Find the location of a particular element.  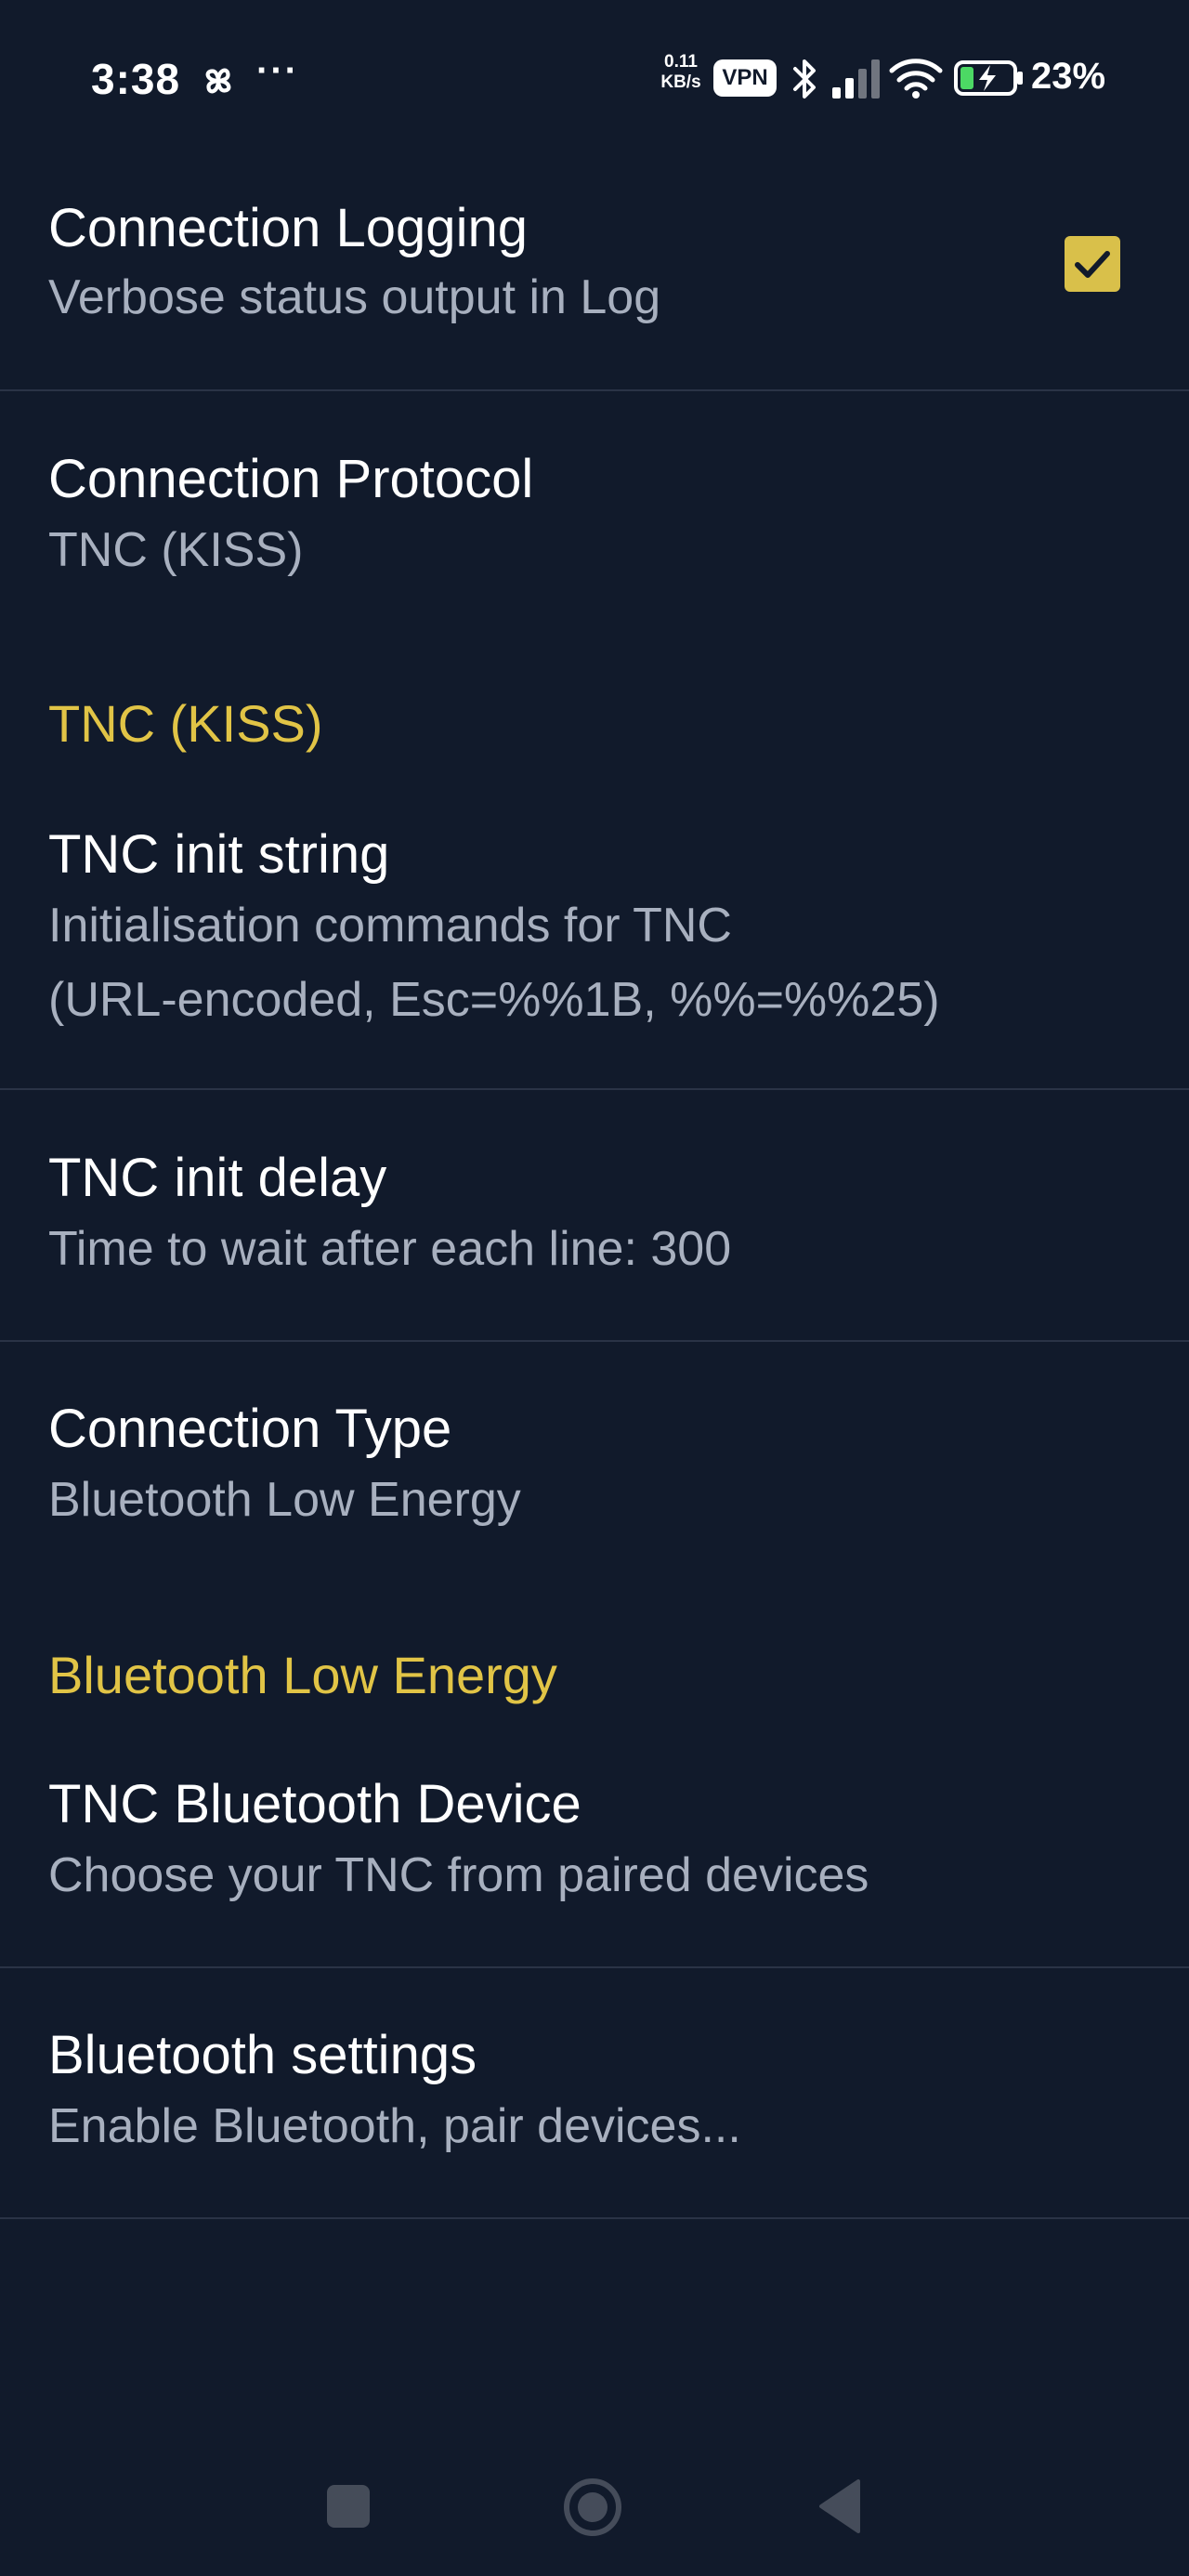

pref-title: TNC init delay is located at coordinates (218, 1178).